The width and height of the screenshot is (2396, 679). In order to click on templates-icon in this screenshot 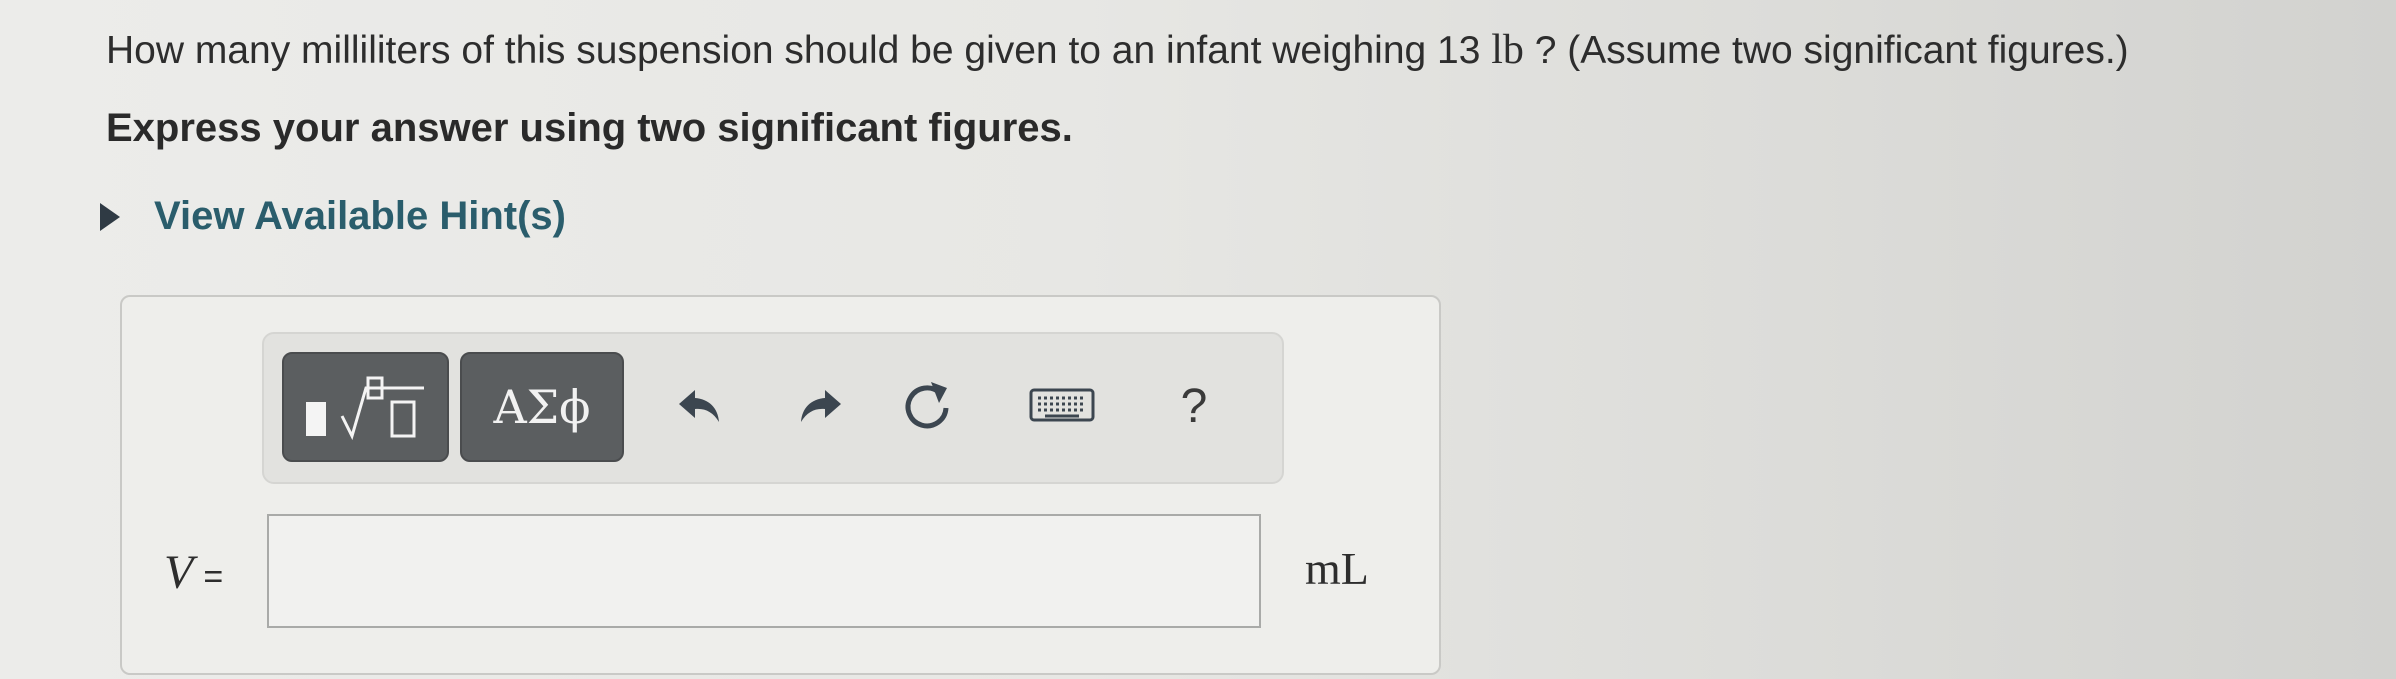, I will do `click(364, 408)`.